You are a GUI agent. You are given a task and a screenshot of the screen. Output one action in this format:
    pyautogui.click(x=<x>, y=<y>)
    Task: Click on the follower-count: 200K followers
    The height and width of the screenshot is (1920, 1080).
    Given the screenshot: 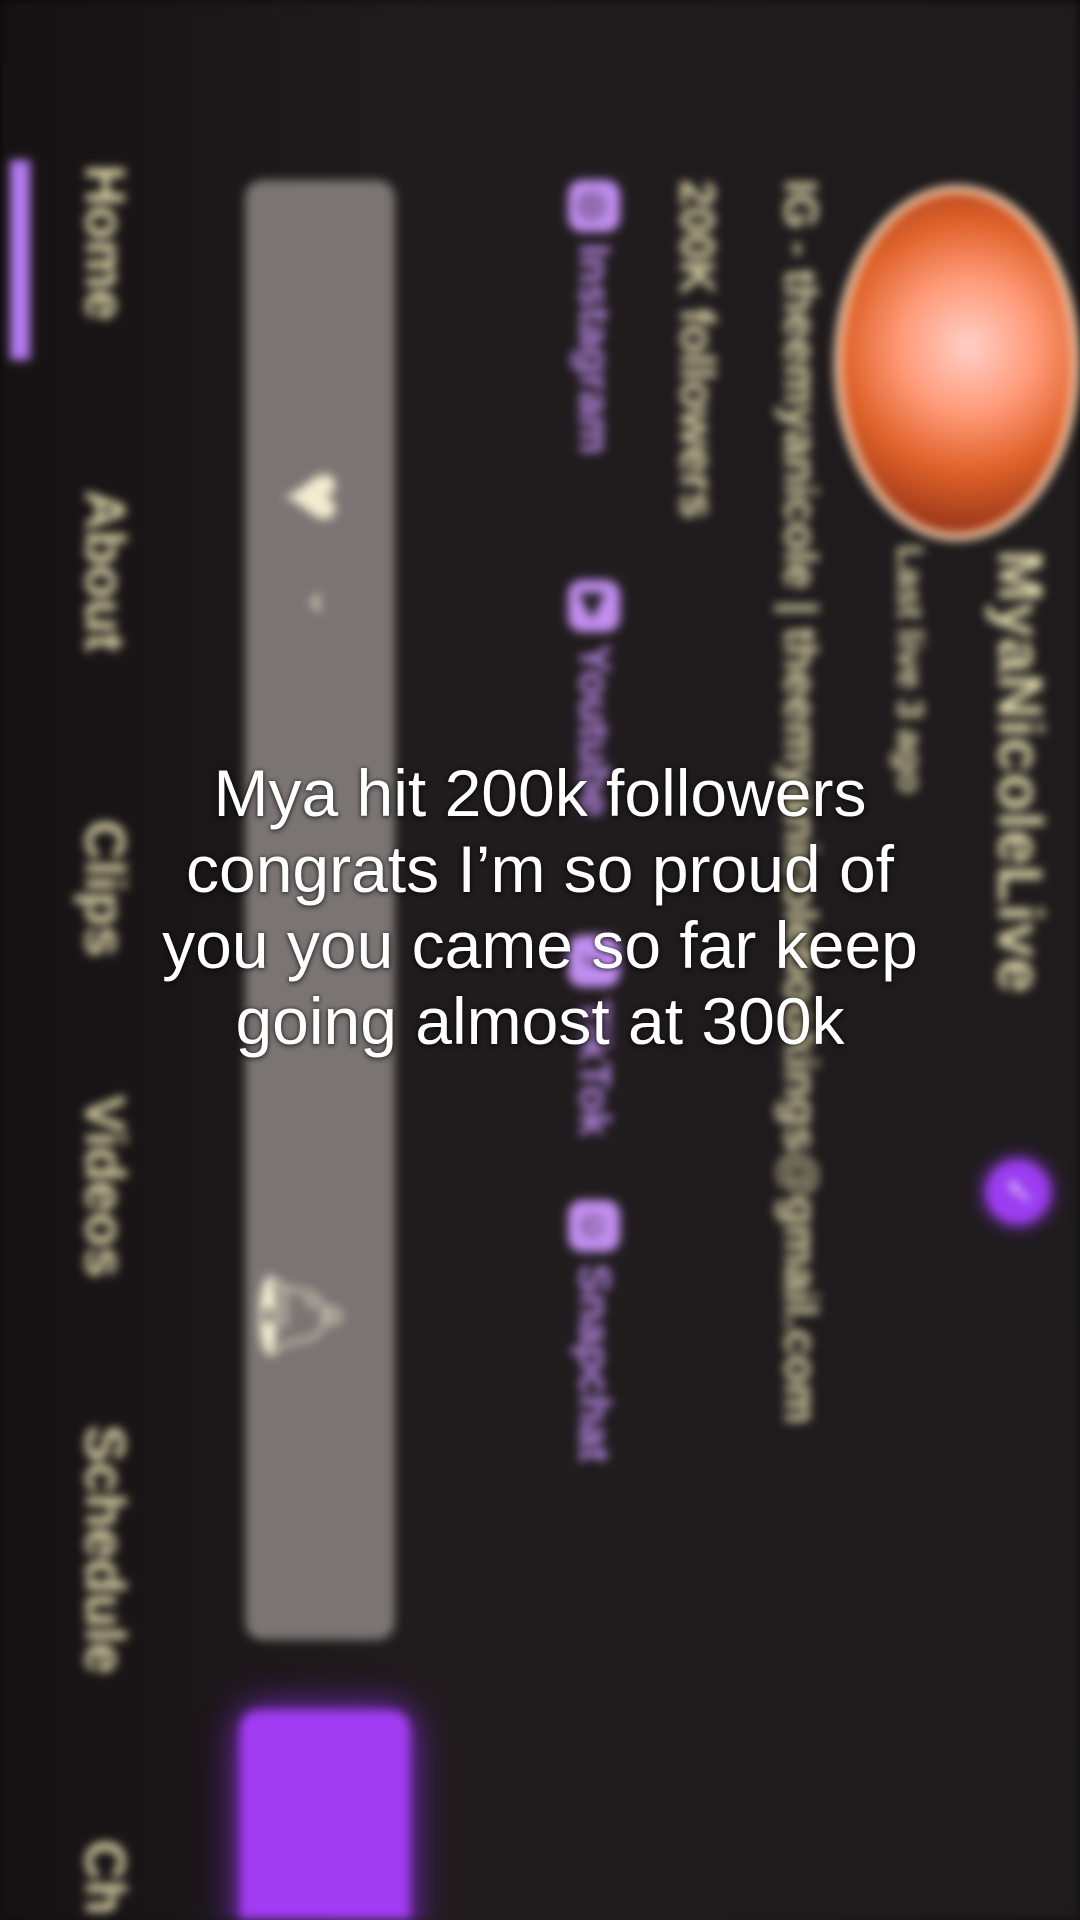 What is the action you would take?
    pyautogui.click(x=696, y=349)
    